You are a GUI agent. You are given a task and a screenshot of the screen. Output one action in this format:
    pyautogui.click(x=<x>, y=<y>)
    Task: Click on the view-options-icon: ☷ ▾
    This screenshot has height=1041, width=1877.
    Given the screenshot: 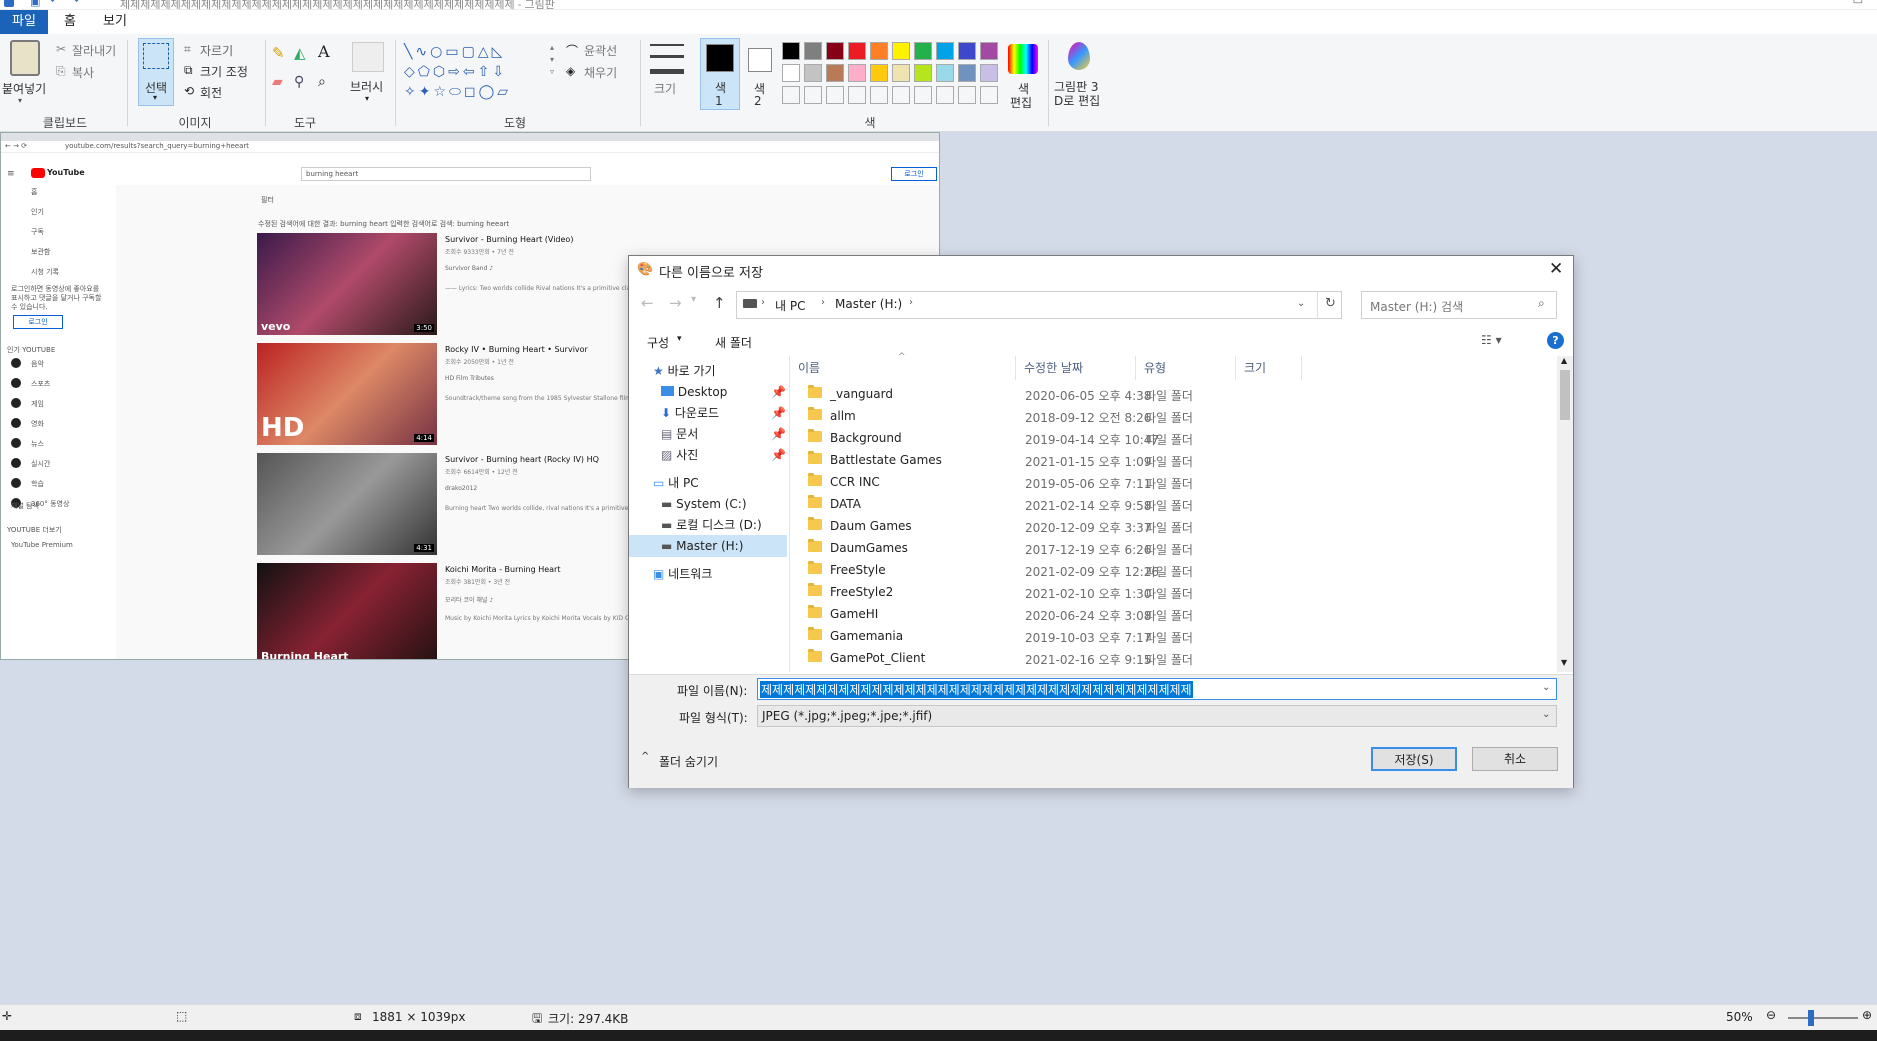 What is the action you would take?
    pyautogui.click(x=1491, y=340)
    